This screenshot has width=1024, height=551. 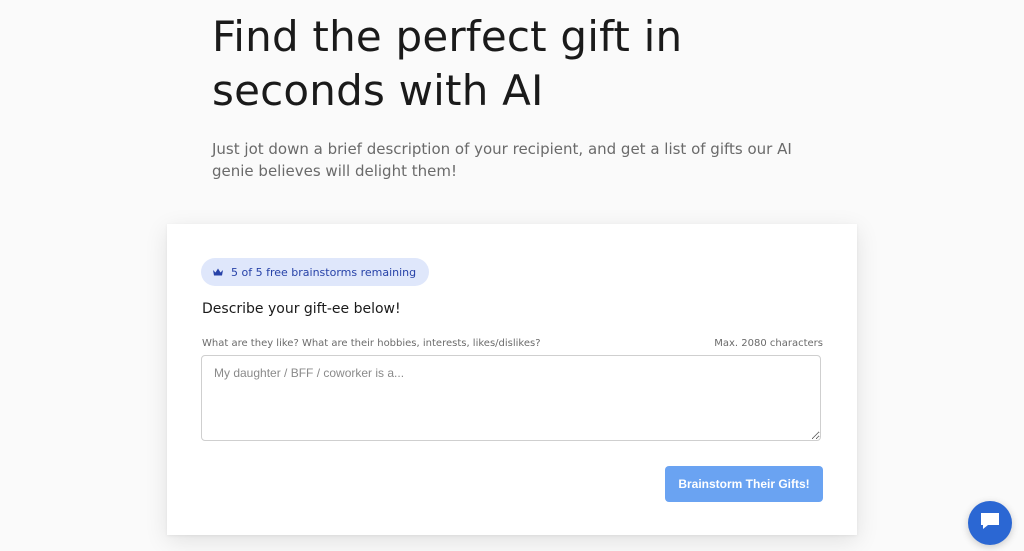 What do you see at coordinates (512, 64) in the screenshot?
I see `page-title: Find the perfect gift in seconds with AI` at bounding box center [512, 64].